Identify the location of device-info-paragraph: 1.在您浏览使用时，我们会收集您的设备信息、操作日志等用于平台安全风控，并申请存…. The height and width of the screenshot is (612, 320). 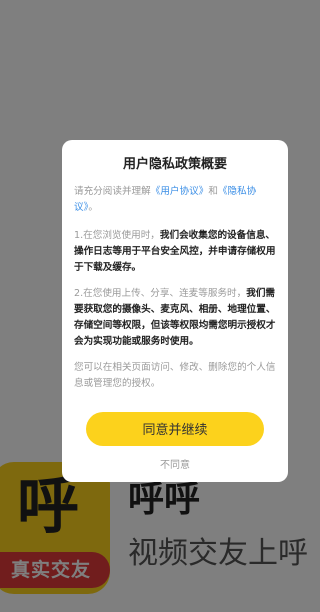
(175, 252).